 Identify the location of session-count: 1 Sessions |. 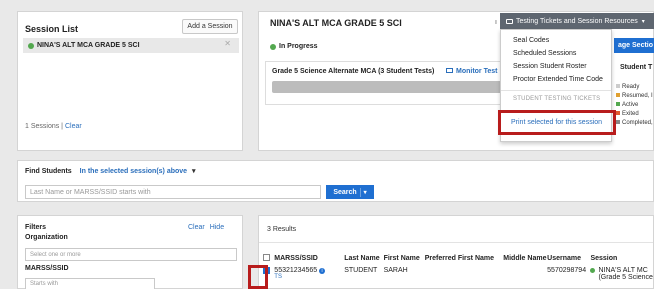
(44, 126).